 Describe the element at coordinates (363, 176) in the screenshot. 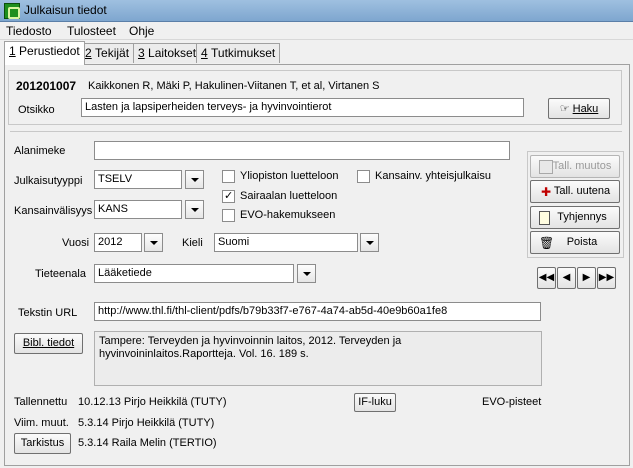

I see `kansainv-checkbox` at that location.